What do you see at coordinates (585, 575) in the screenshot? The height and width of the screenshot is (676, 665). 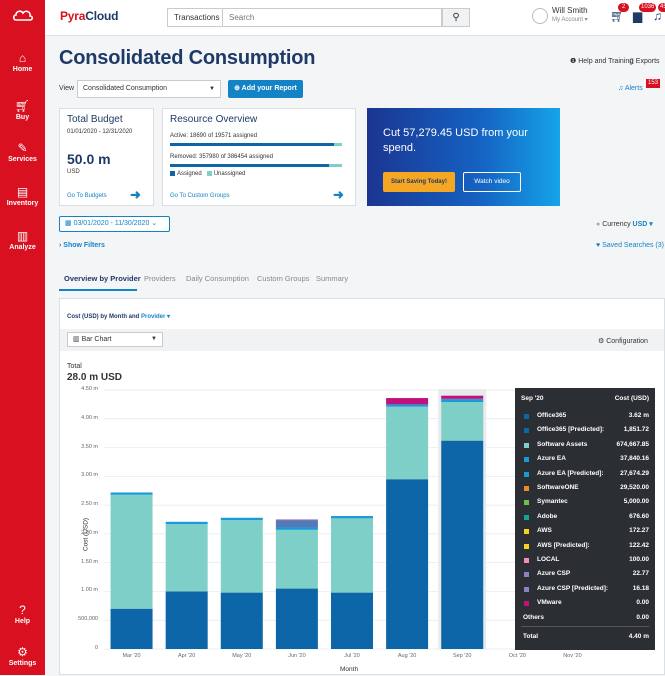 I see `tooltip-row: Azure CSP 22.77` at bounding box center [585, 575].